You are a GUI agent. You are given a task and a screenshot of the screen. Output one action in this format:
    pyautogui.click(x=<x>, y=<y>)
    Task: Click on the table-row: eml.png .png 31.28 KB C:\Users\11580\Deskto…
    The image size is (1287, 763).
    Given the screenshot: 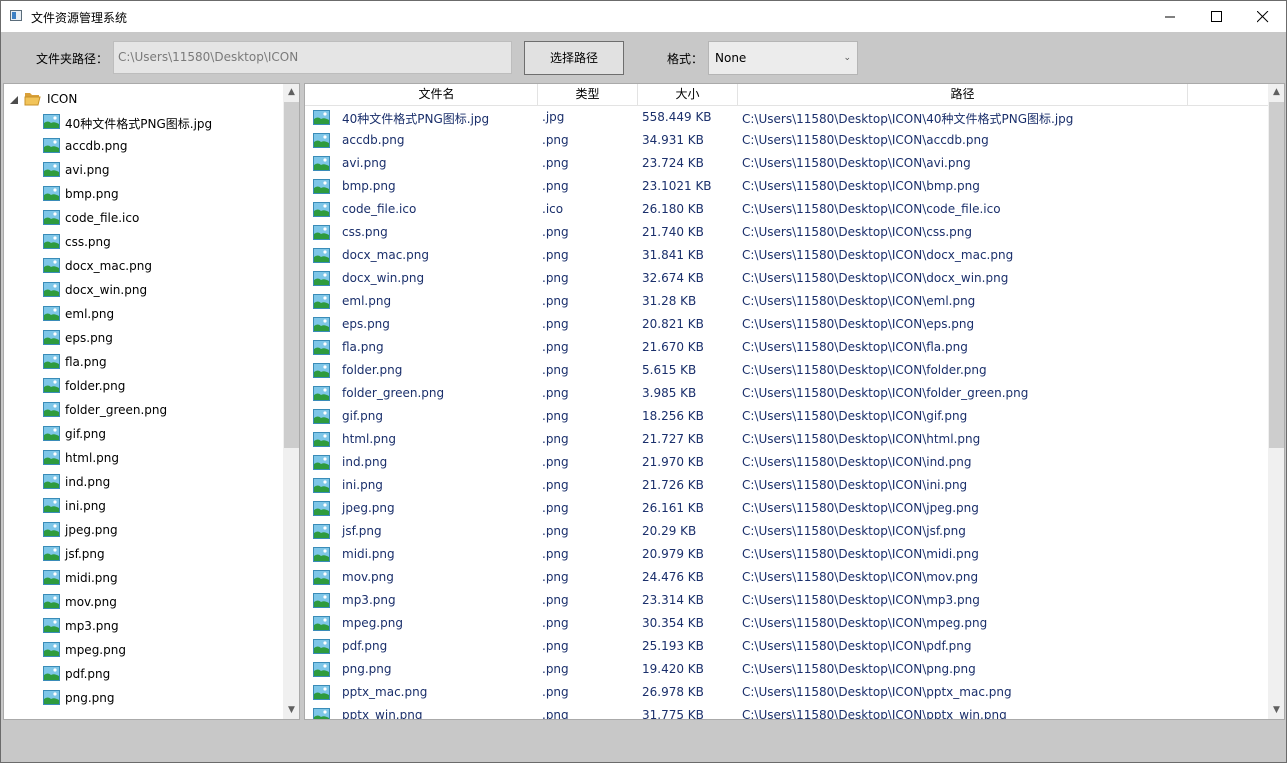 What is the action you would take?
    pyautogui.click(x=786, y=301)
    